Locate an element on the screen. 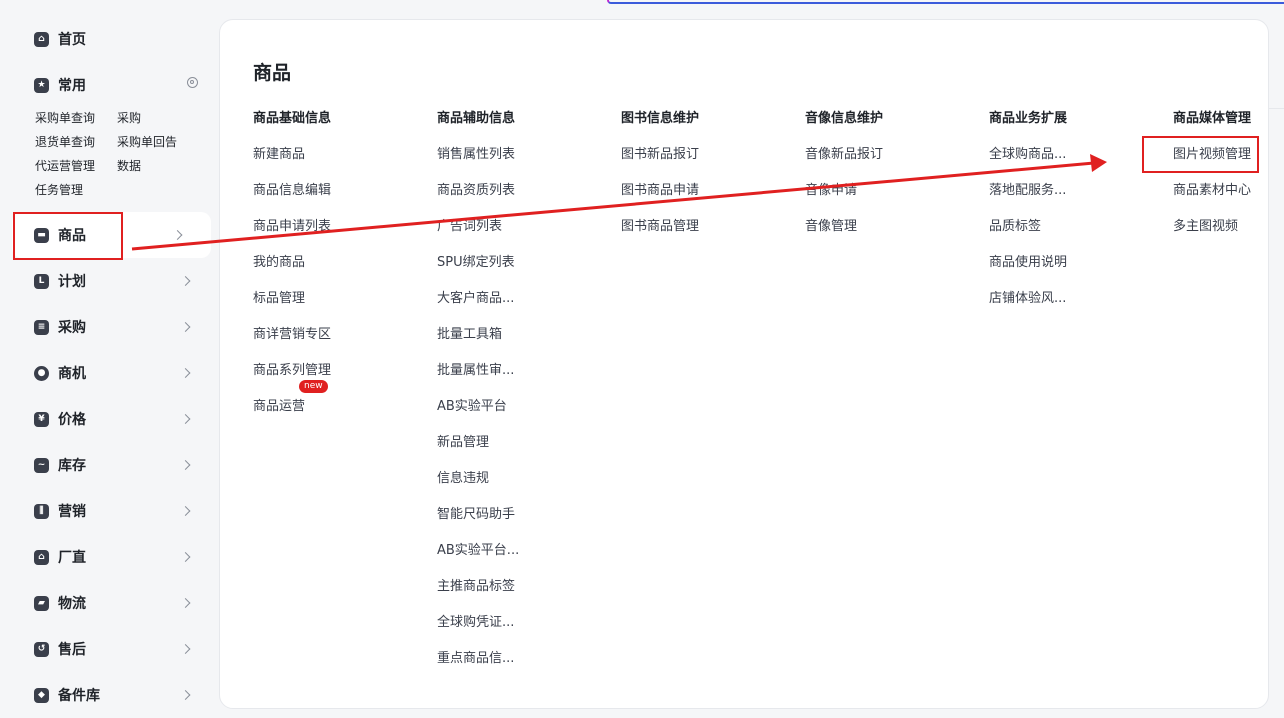 Image resolution: width=1284 pixels, height=718 pixels. arrow-shaft is located at coordinates (613, 206).